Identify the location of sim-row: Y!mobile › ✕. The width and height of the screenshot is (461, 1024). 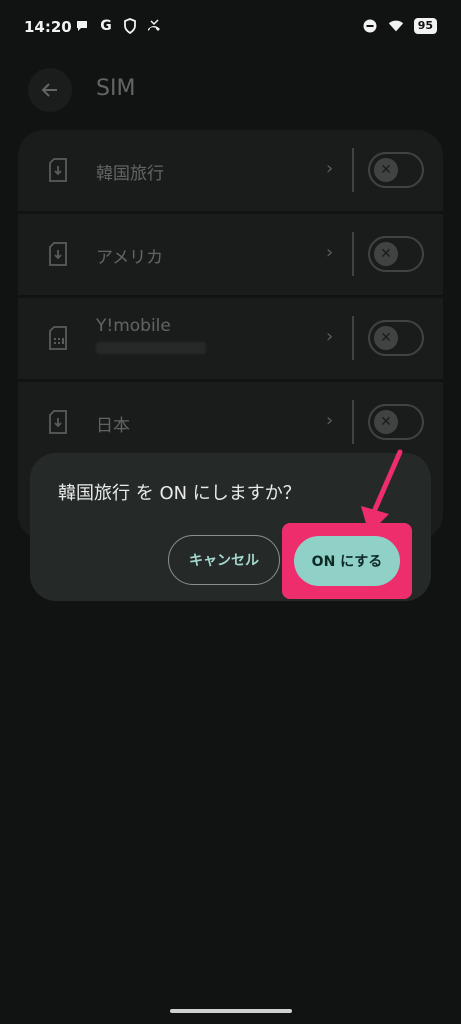
(230, 338).